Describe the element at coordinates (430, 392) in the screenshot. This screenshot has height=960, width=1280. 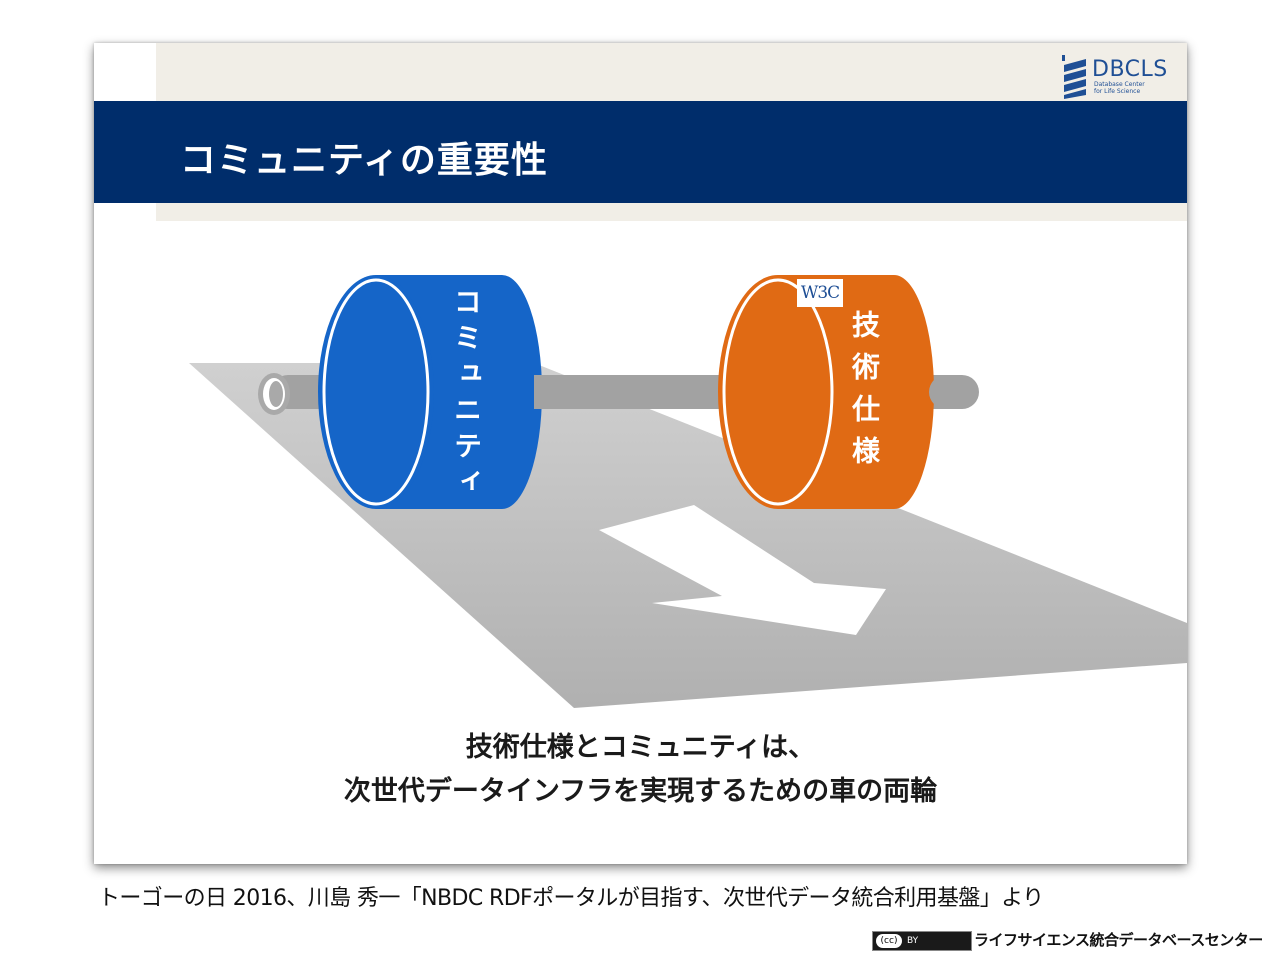
I see `left-wheel` at that location.